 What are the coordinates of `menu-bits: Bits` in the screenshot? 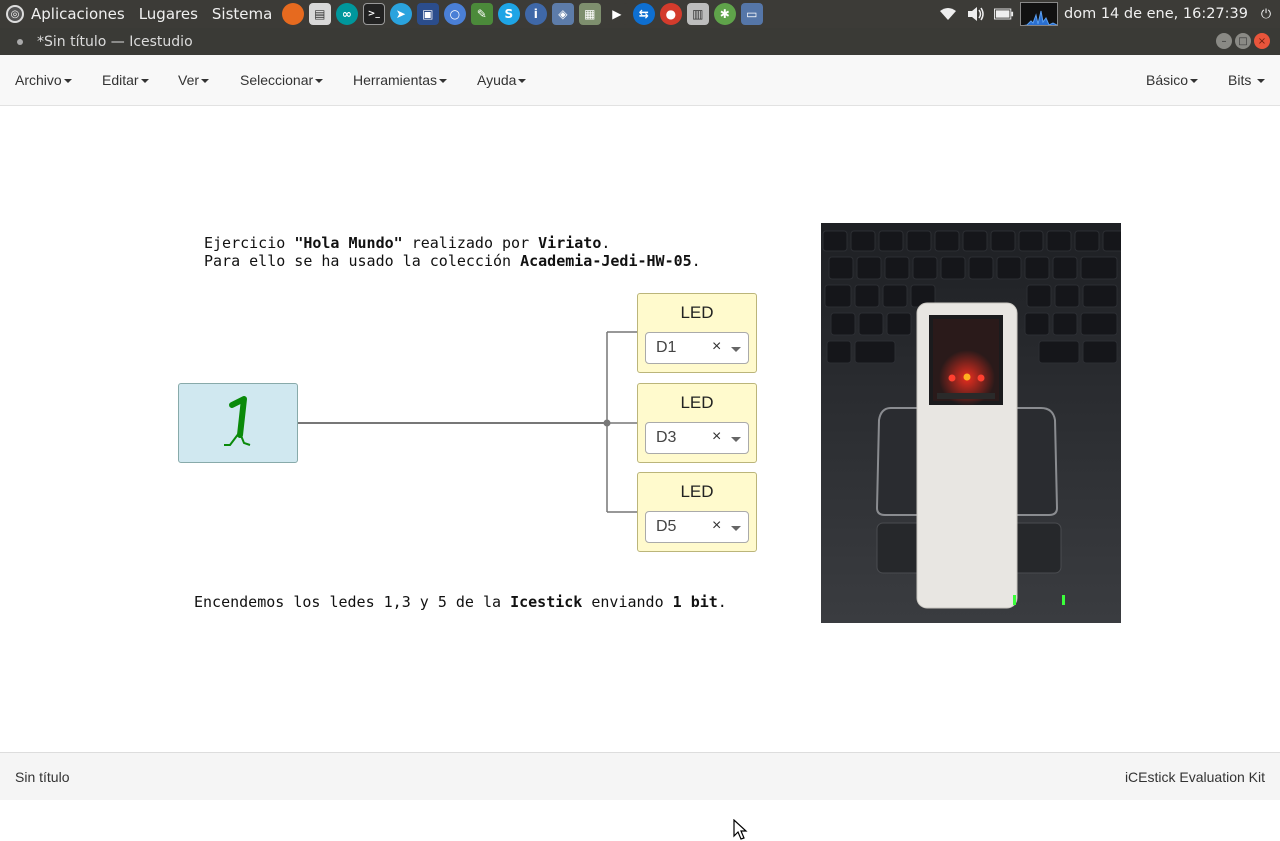 It's located at (1247, 80).